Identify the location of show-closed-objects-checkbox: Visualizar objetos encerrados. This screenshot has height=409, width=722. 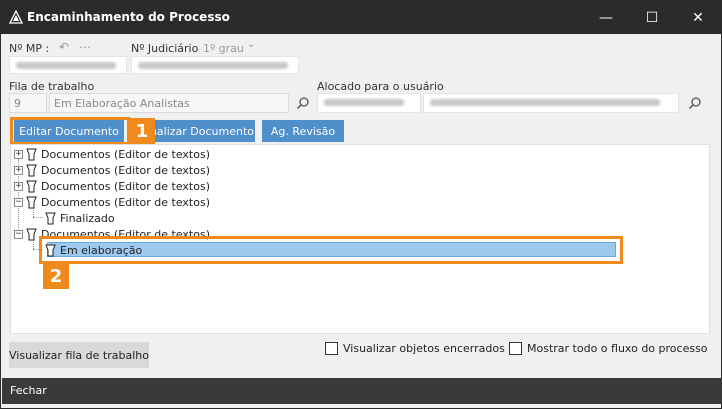
(415, 348).